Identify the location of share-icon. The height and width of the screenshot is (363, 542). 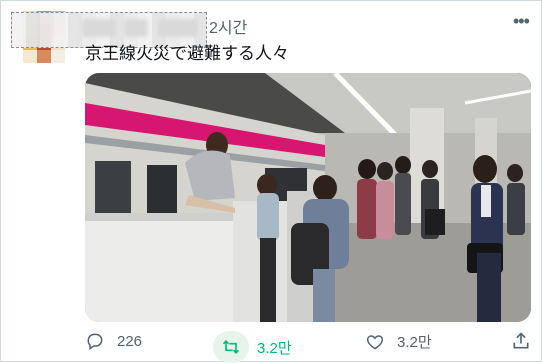
(521, 340).